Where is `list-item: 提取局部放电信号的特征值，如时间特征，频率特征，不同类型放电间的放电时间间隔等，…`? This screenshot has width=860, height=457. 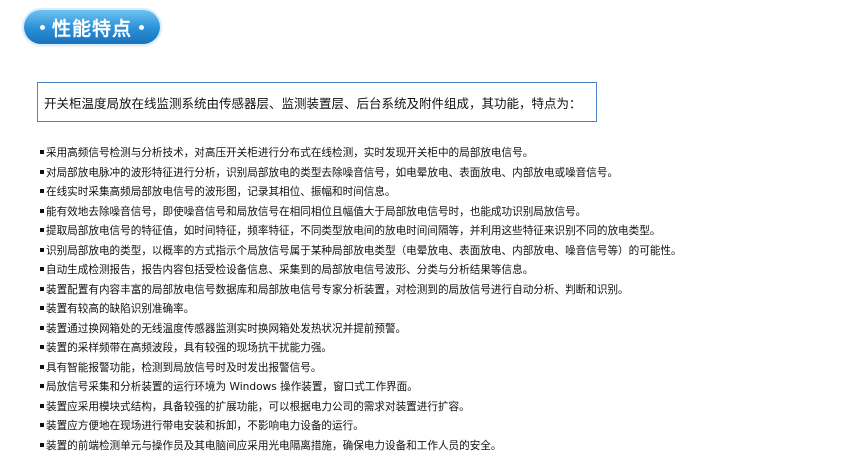 list-item: 提取局部放电信号的特征值，如时间特征，频率特征，不同类型放电间的放电时间间隔等，… is located at coordinates (361, 232).